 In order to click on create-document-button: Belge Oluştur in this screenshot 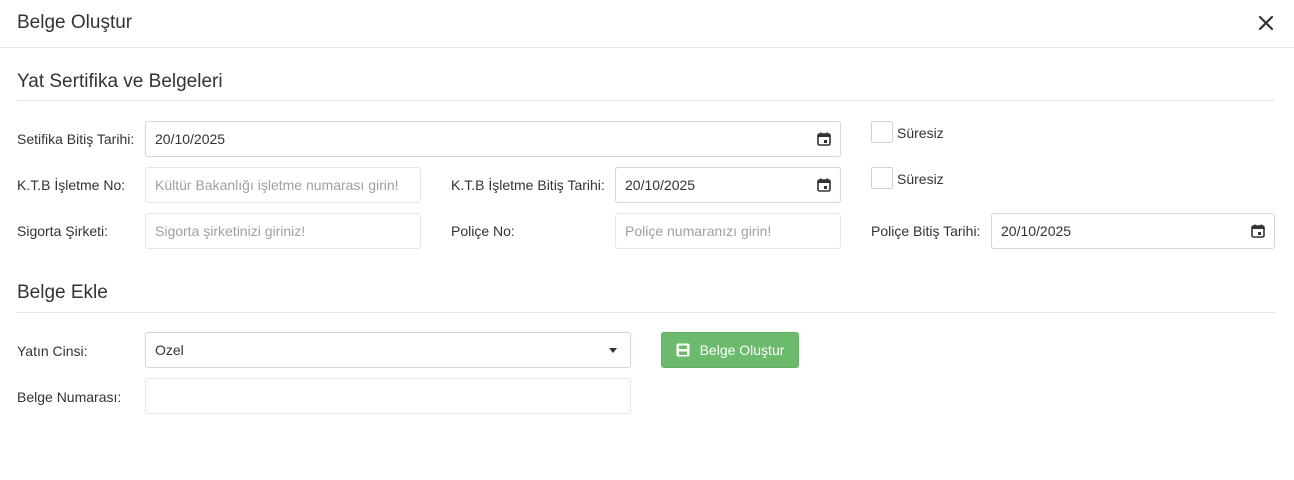, I will do `click(730, 350)`.